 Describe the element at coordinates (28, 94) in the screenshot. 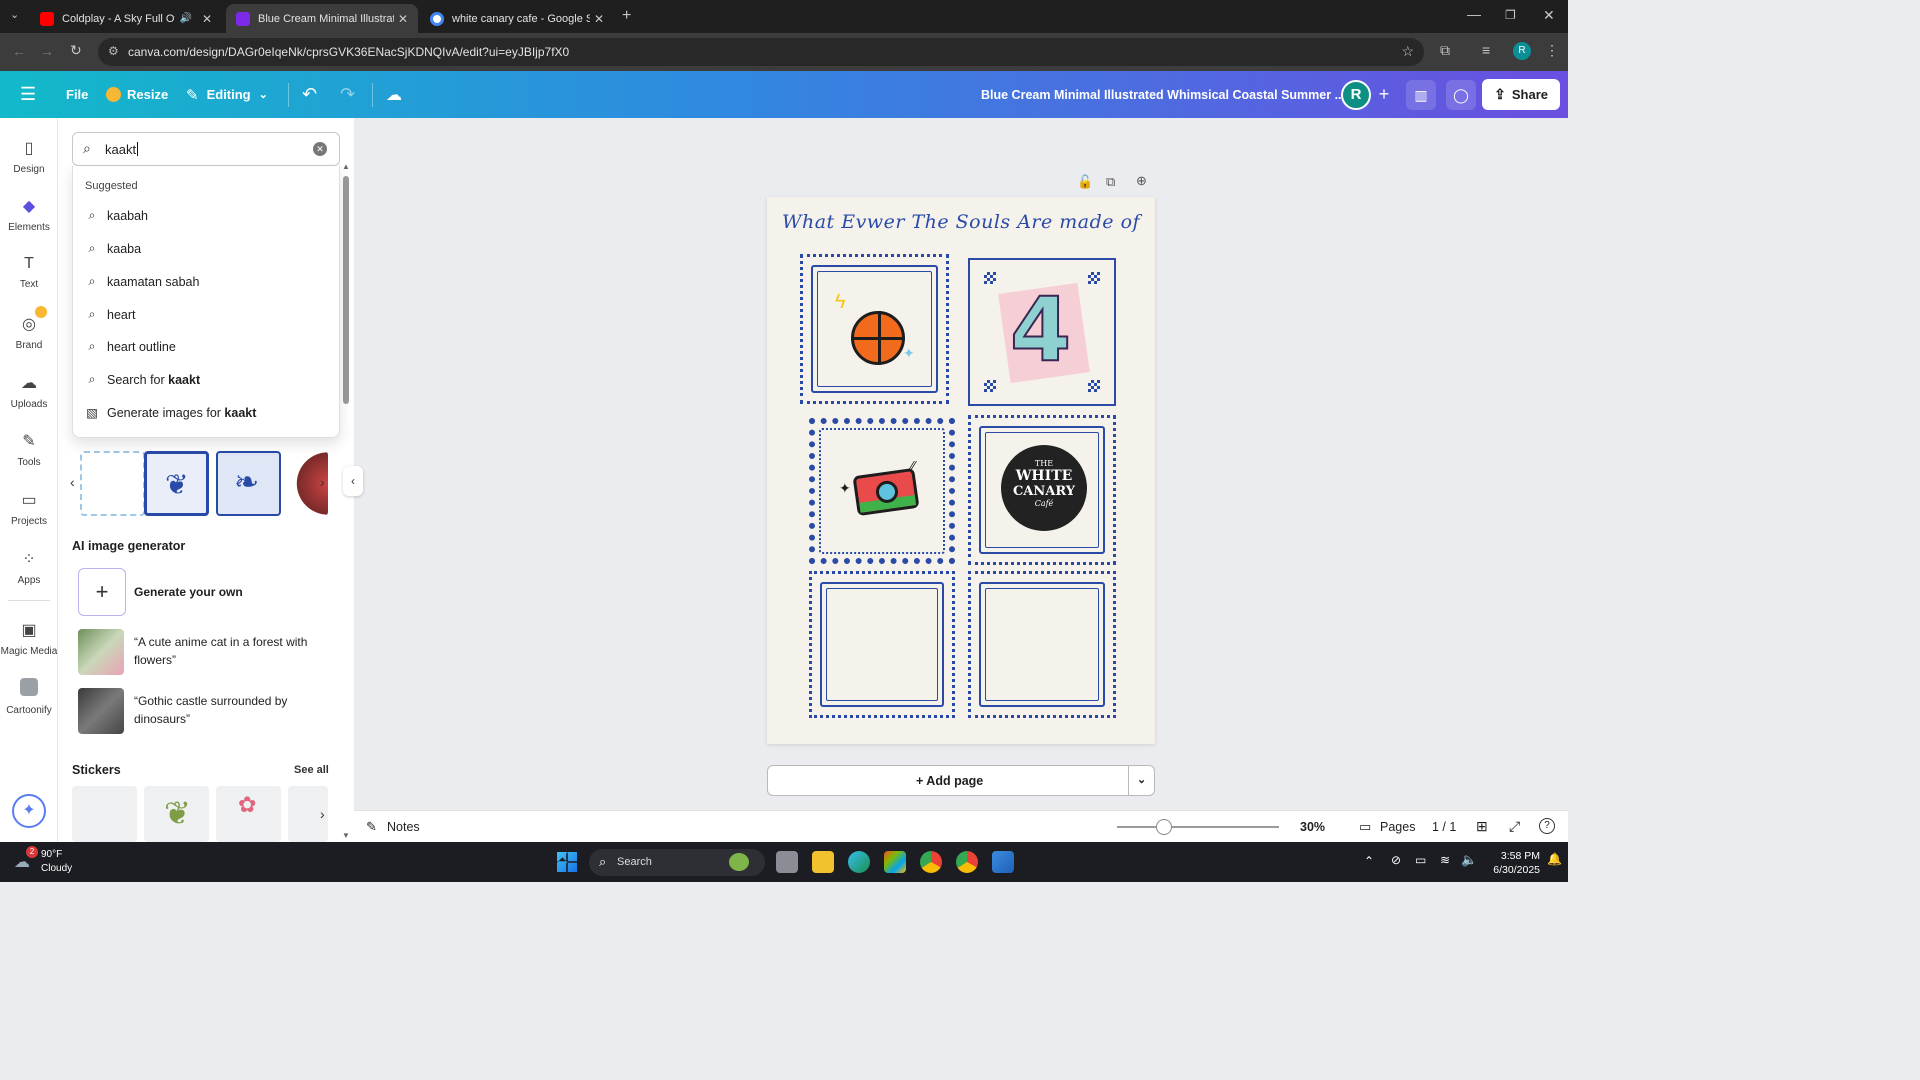

I see `main-menu-button: ☰` at that location.